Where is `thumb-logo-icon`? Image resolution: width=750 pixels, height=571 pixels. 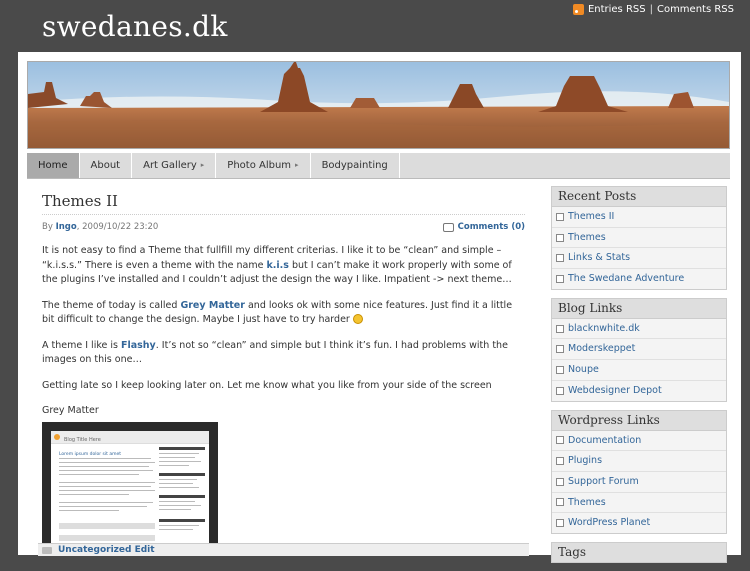
thumb-logo-icon is located at coordinates (57, 436).